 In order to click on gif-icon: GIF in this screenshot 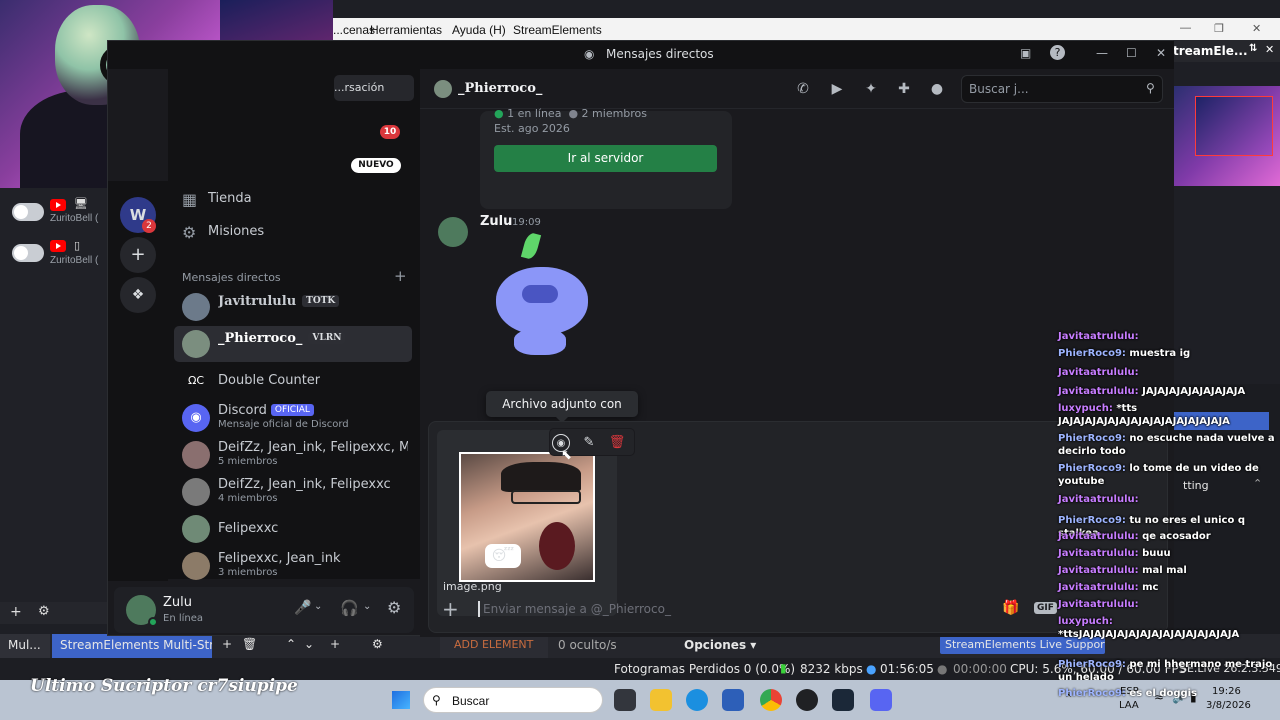, I will do `click(1045, 608)`.